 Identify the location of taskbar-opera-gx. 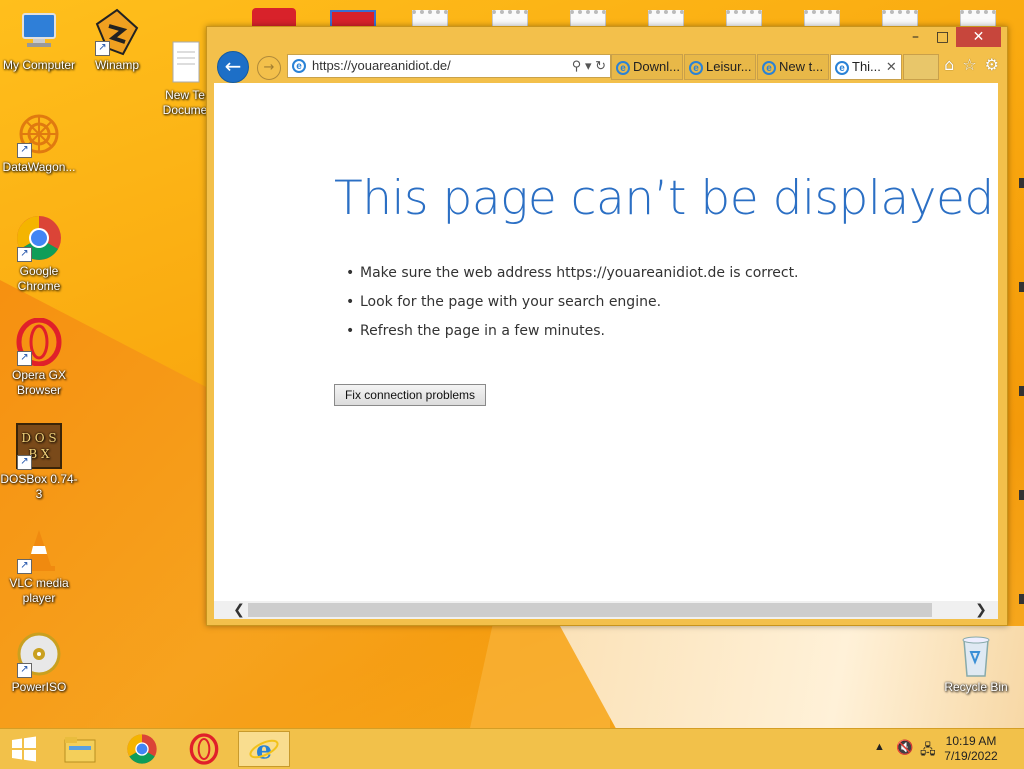
(204, 749).